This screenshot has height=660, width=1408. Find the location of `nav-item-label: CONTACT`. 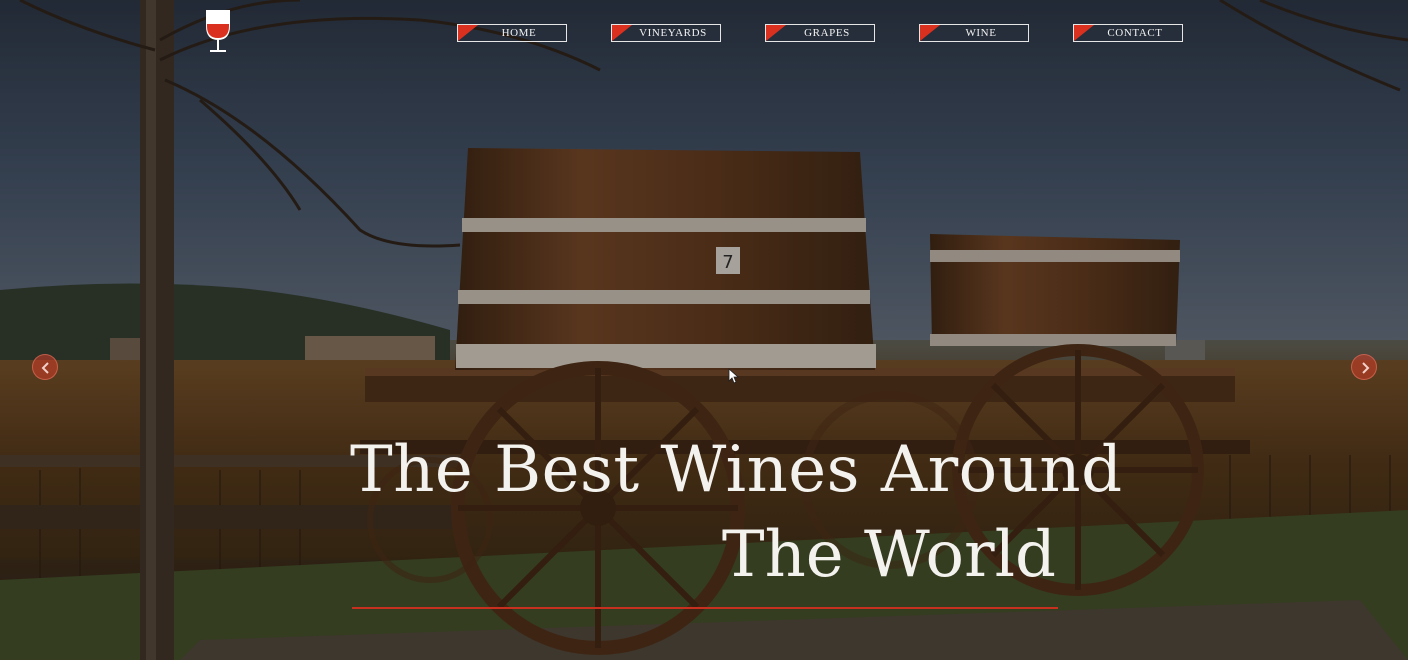

nav-item-label: CONTACT is located at coordinates (1135, 33).